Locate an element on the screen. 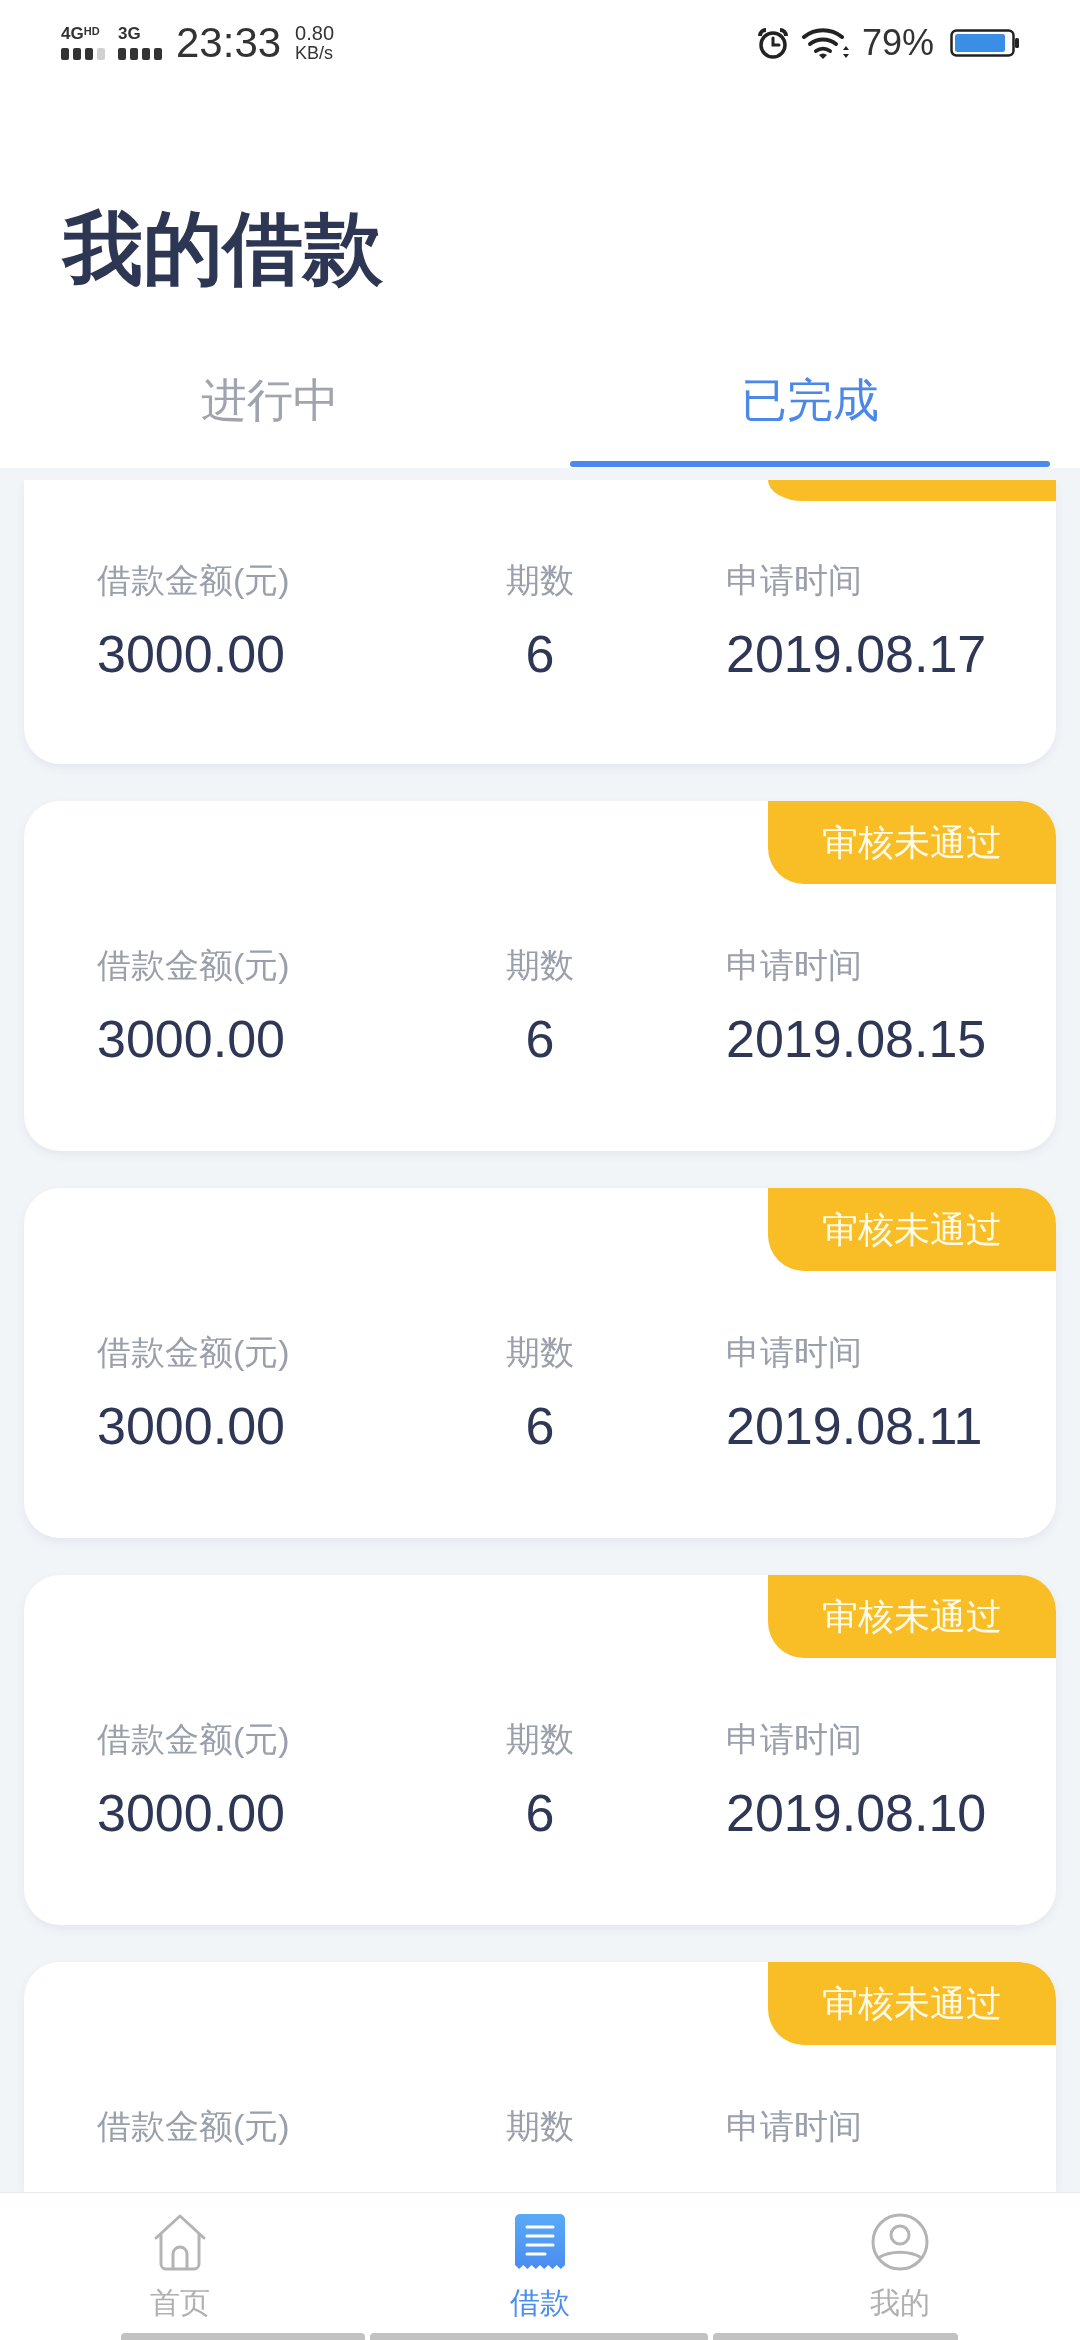 This screenshot has height=2340, width=1080. loan-card: 审核未通过 借款金额(元) 3000.00 期数 6 申请时间 2019.08.11 is located at coordinates (540, 1363).